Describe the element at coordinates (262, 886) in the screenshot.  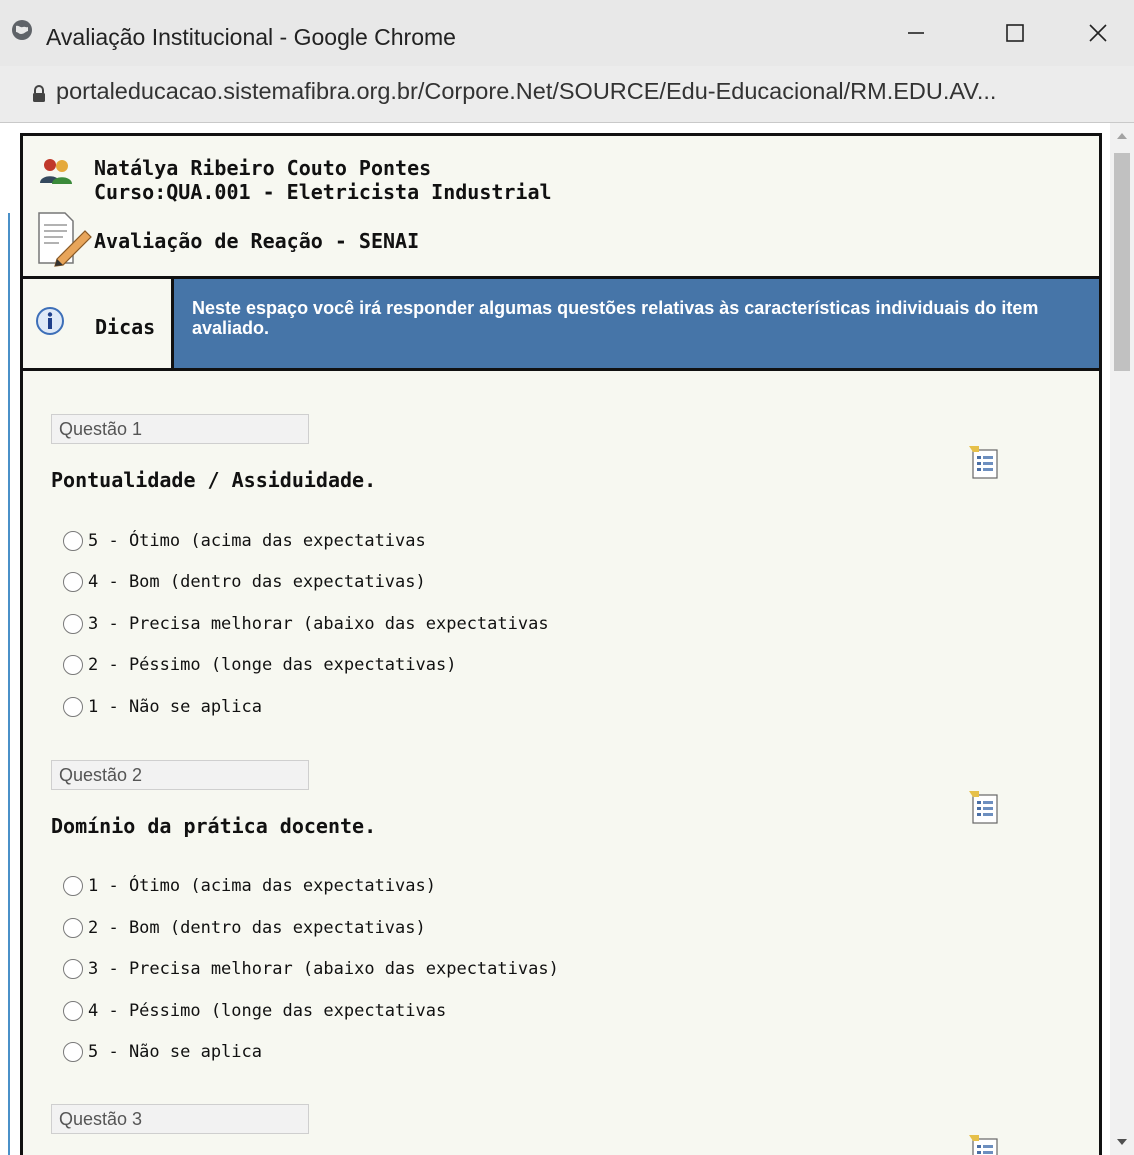
I see `option-label: 1 - Ótimo (acima das expectativas)` at that location.